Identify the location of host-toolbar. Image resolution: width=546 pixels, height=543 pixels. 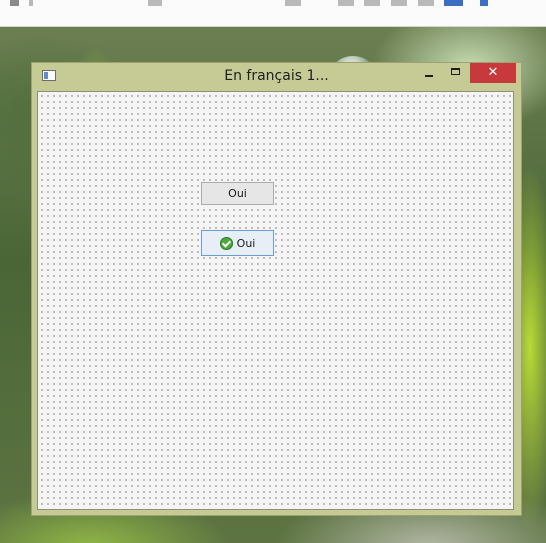
(273, 13).